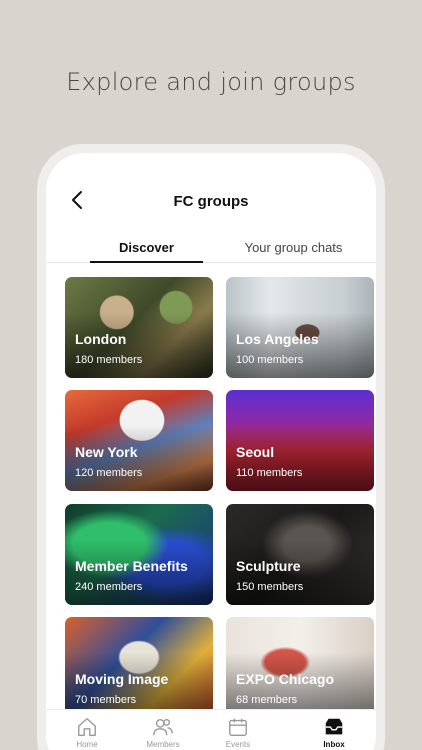 The width and height of the screenshot is (422, 750). What do you see at coordinates (334, 744) in the screenshot?
I see `nav-label: Inbox` at bounding box center [334, 744].